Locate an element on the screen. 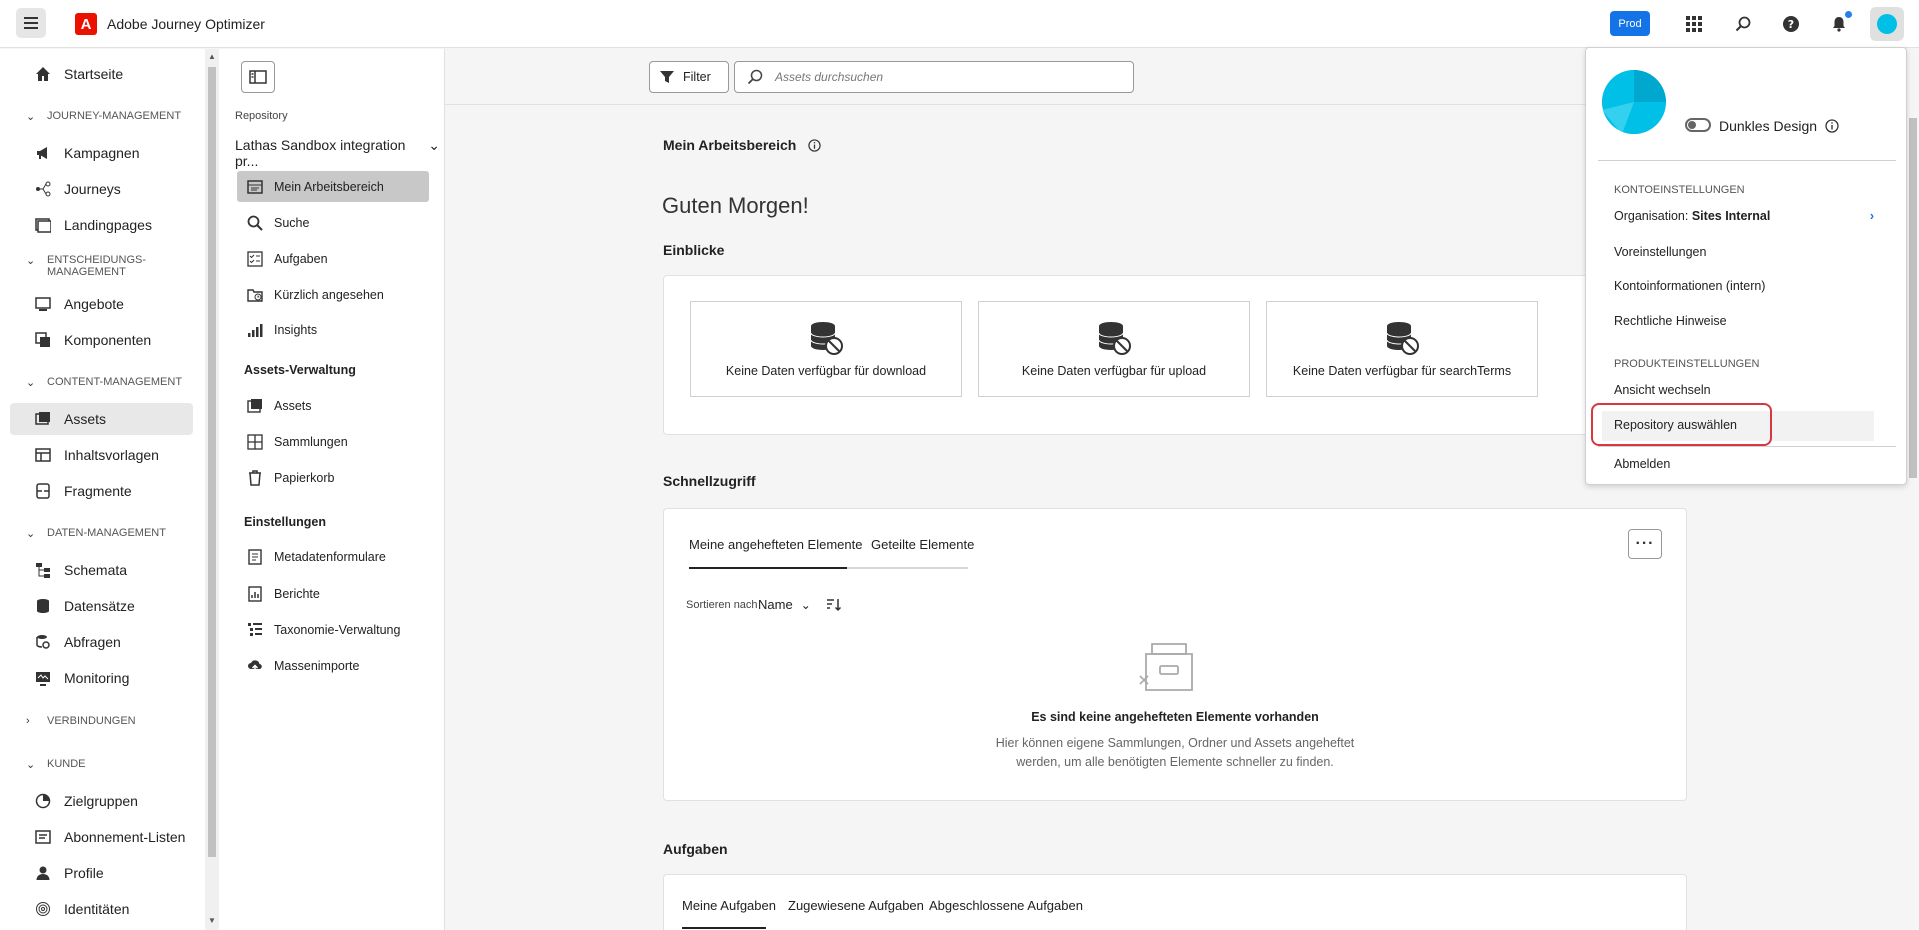 This screenshot has width=1919, height=930. top-bar: A Adobe Journey Optimizer Prod ? is located at coordinates (959, 24).